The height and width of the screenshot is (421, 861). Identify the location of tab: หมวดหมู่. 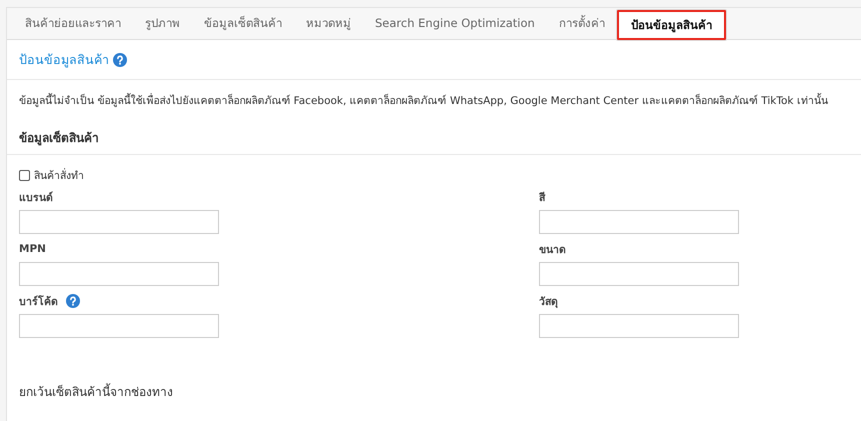
(328, 23).